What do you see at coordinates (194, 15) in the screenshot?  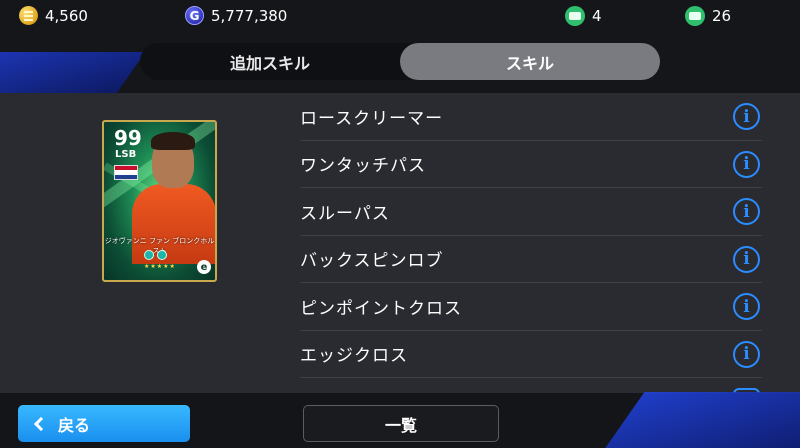 I see `gp-icon: G` at bounding box center [194, 15].